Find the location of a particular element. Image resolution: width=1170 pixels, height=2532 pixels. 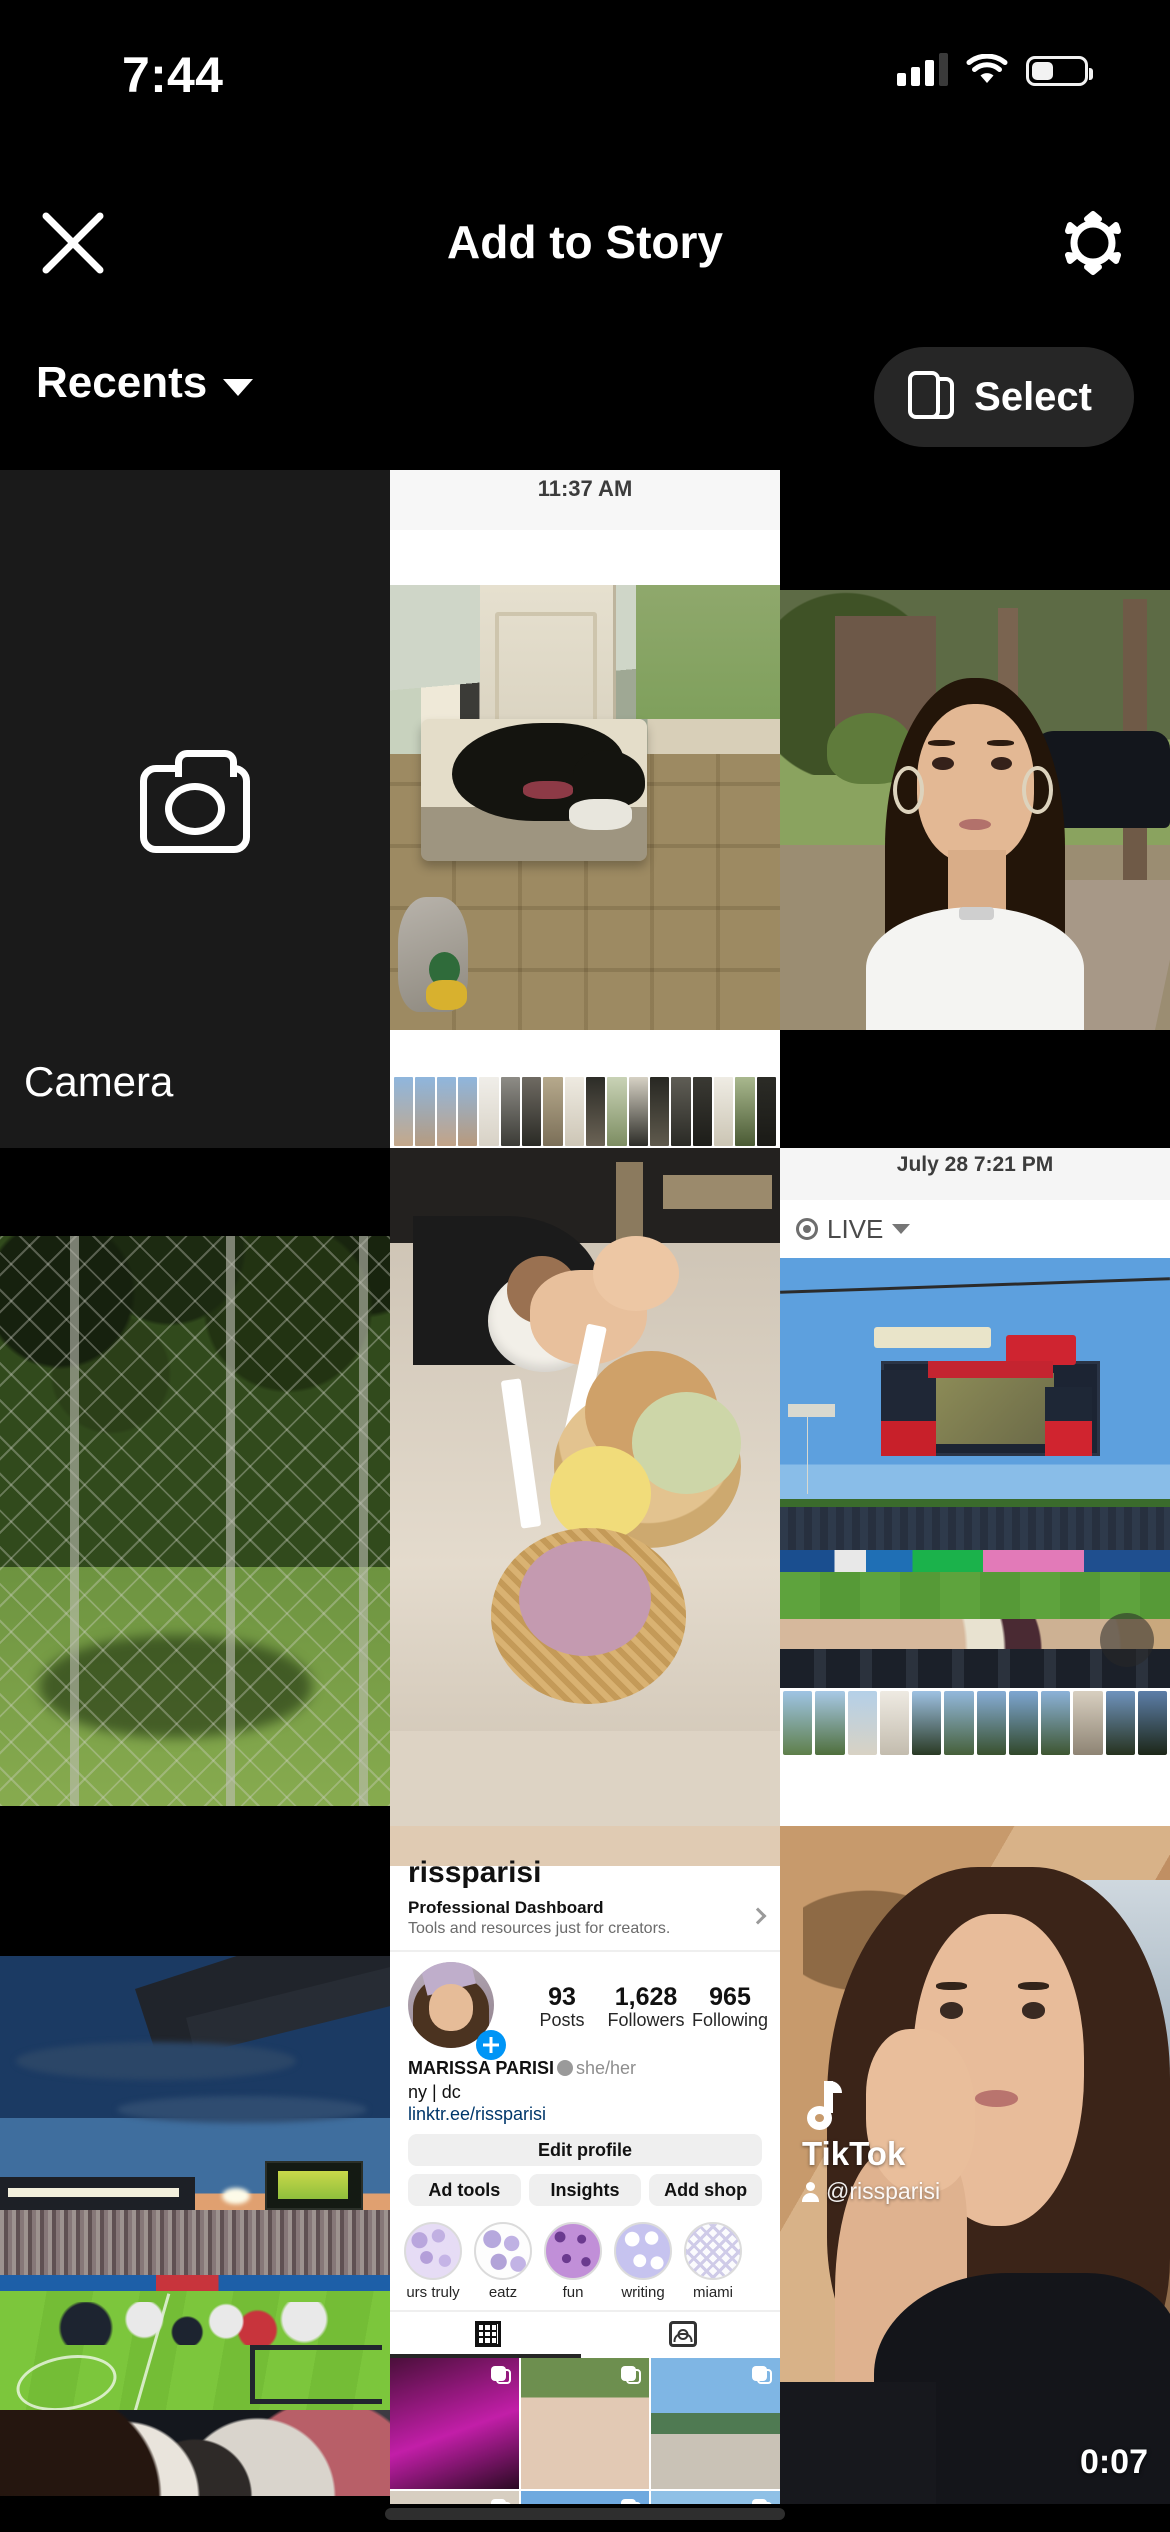

ig-highlight: writing is located at coordinates (643, 2261).